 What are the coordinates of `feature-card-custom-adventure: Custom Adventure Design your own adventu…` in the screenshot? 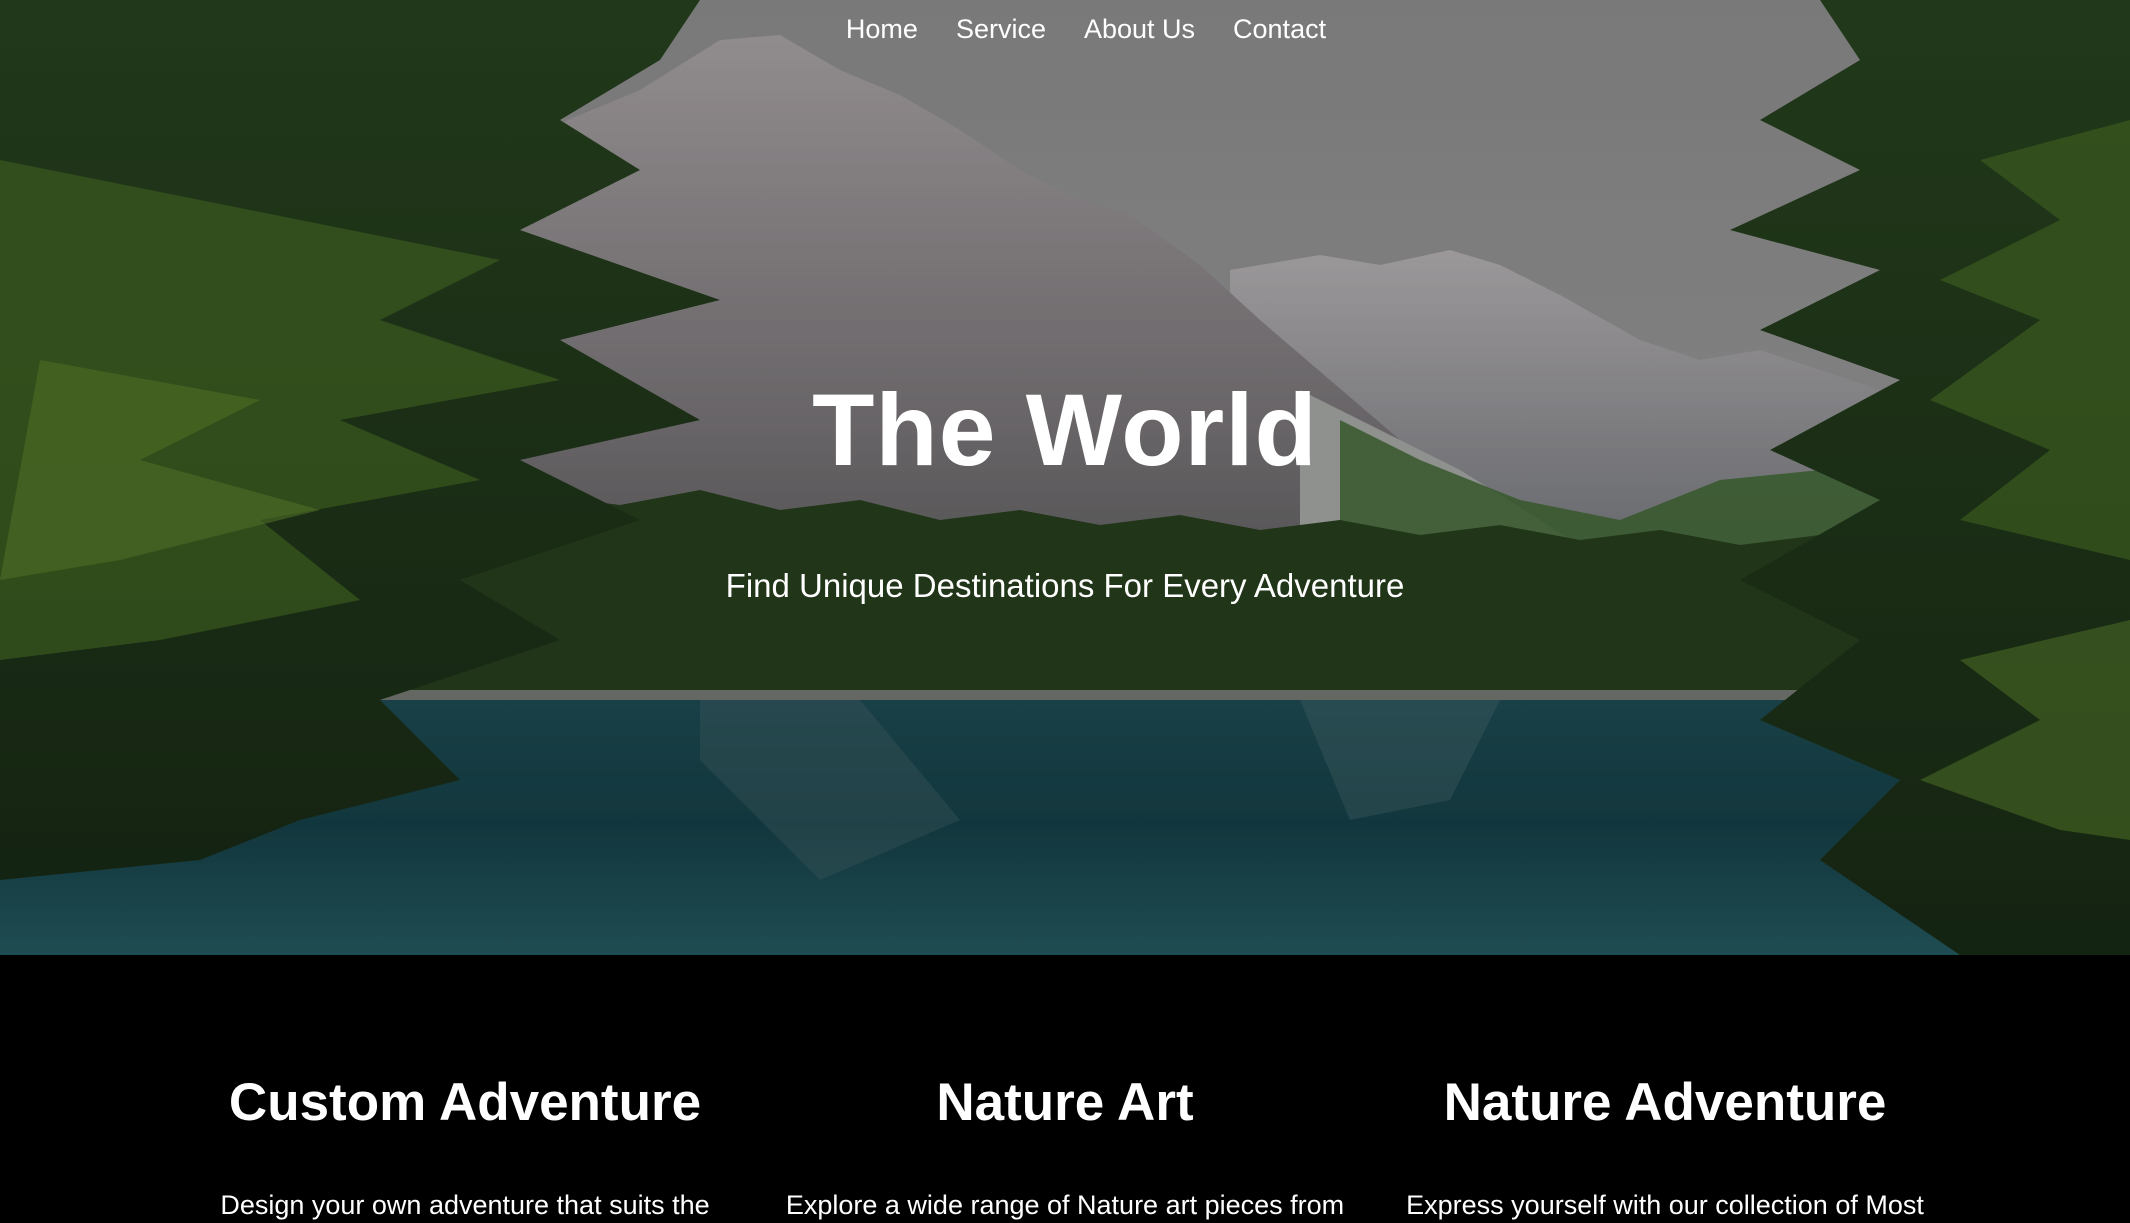 It's located at (465, 1087).